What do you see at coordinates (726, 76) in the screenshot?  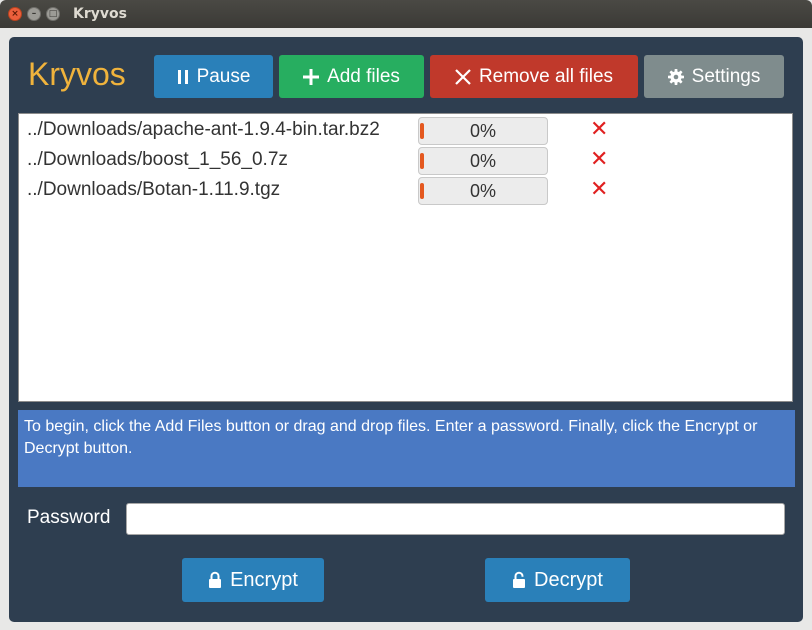 I see `settings-button-label: Settings` at bounding box center [726, 76].